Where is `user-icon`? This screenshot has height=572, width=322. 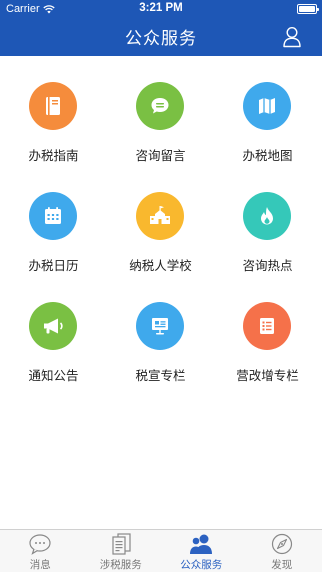
user-icon is located at coordinates (292, 37).